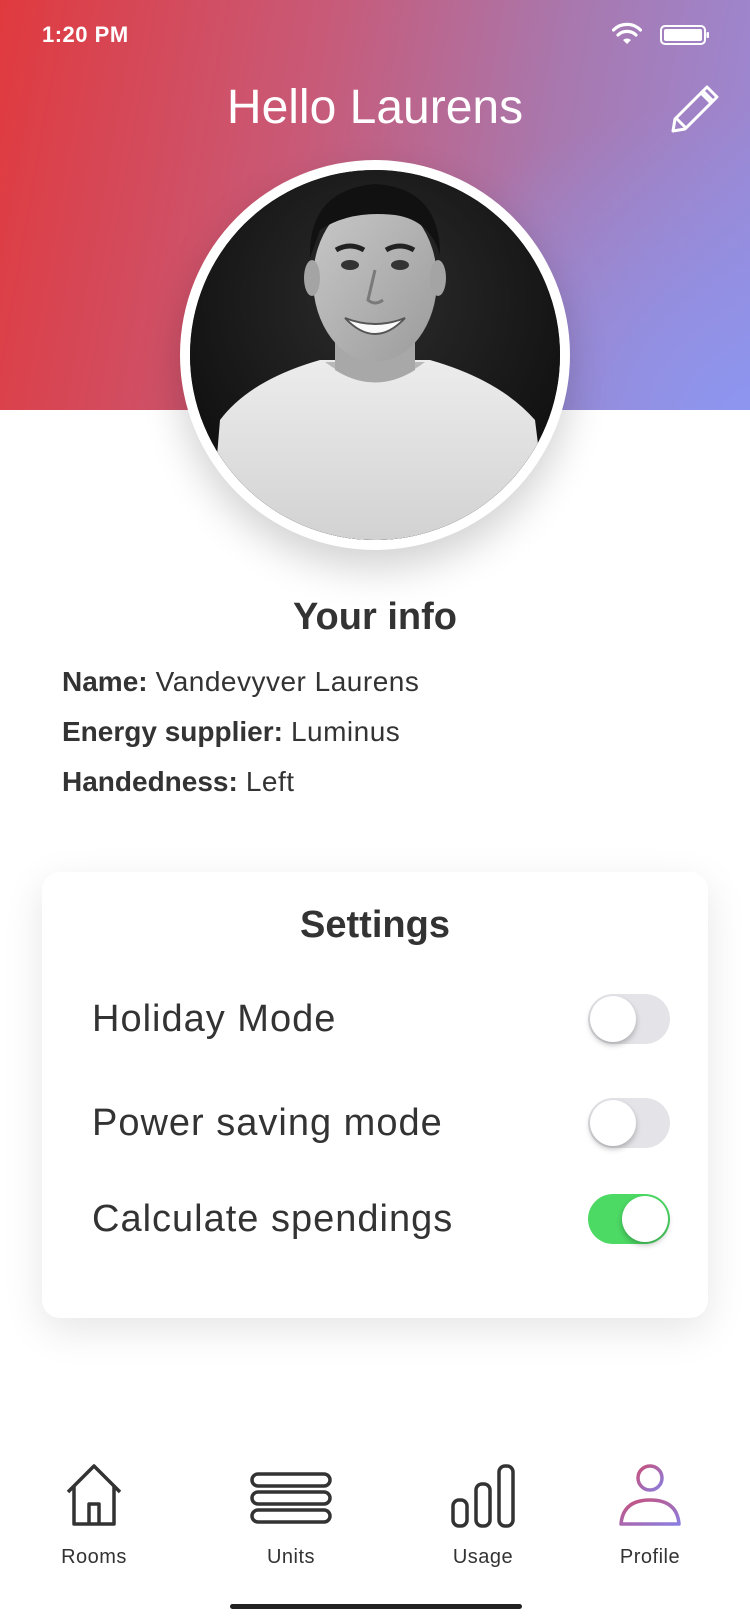 The image size is (750, 1624). What do you see at coordinates (375, 107) in the screenshot?
I see `page-title: Hello Laurens` at bounding box center [375, 107].